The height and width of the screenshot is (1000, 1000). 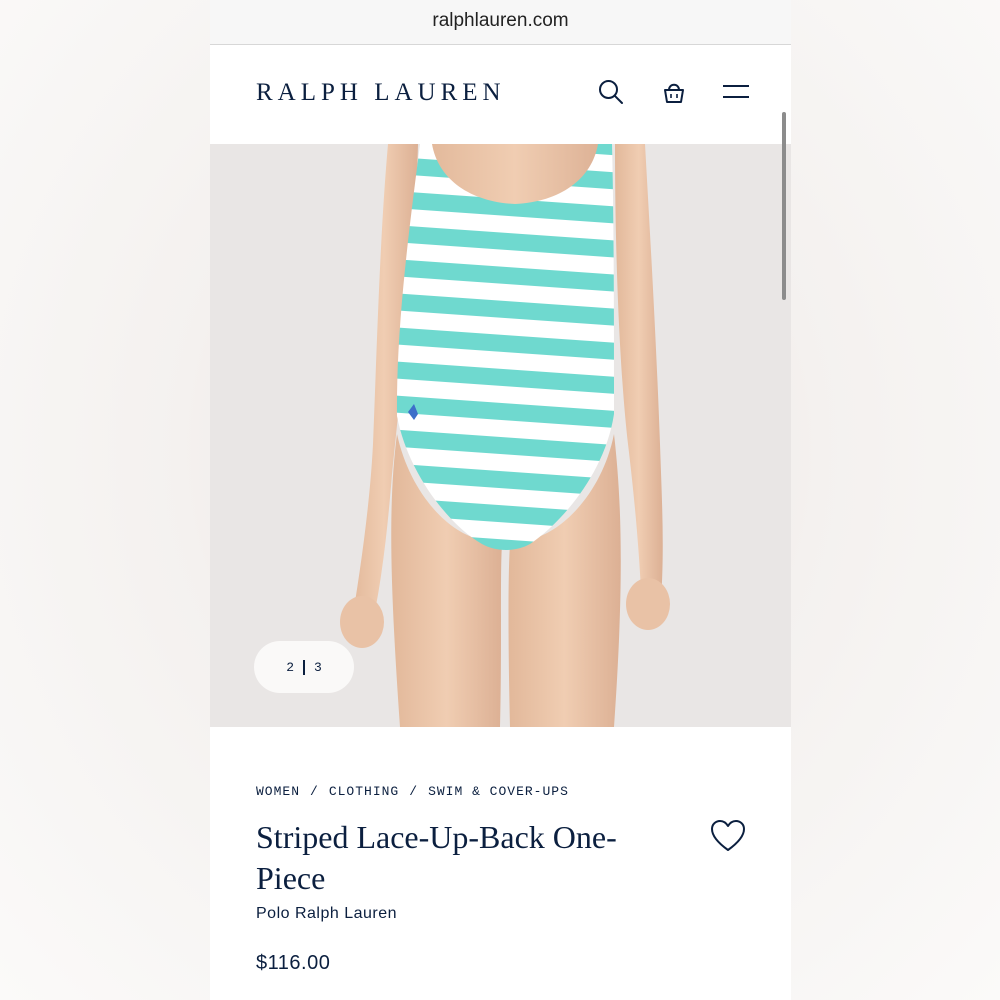 What do you see at coordinates (611, 92) in the screenshot?
I see `search-icon` at bounding box center [611, 92].